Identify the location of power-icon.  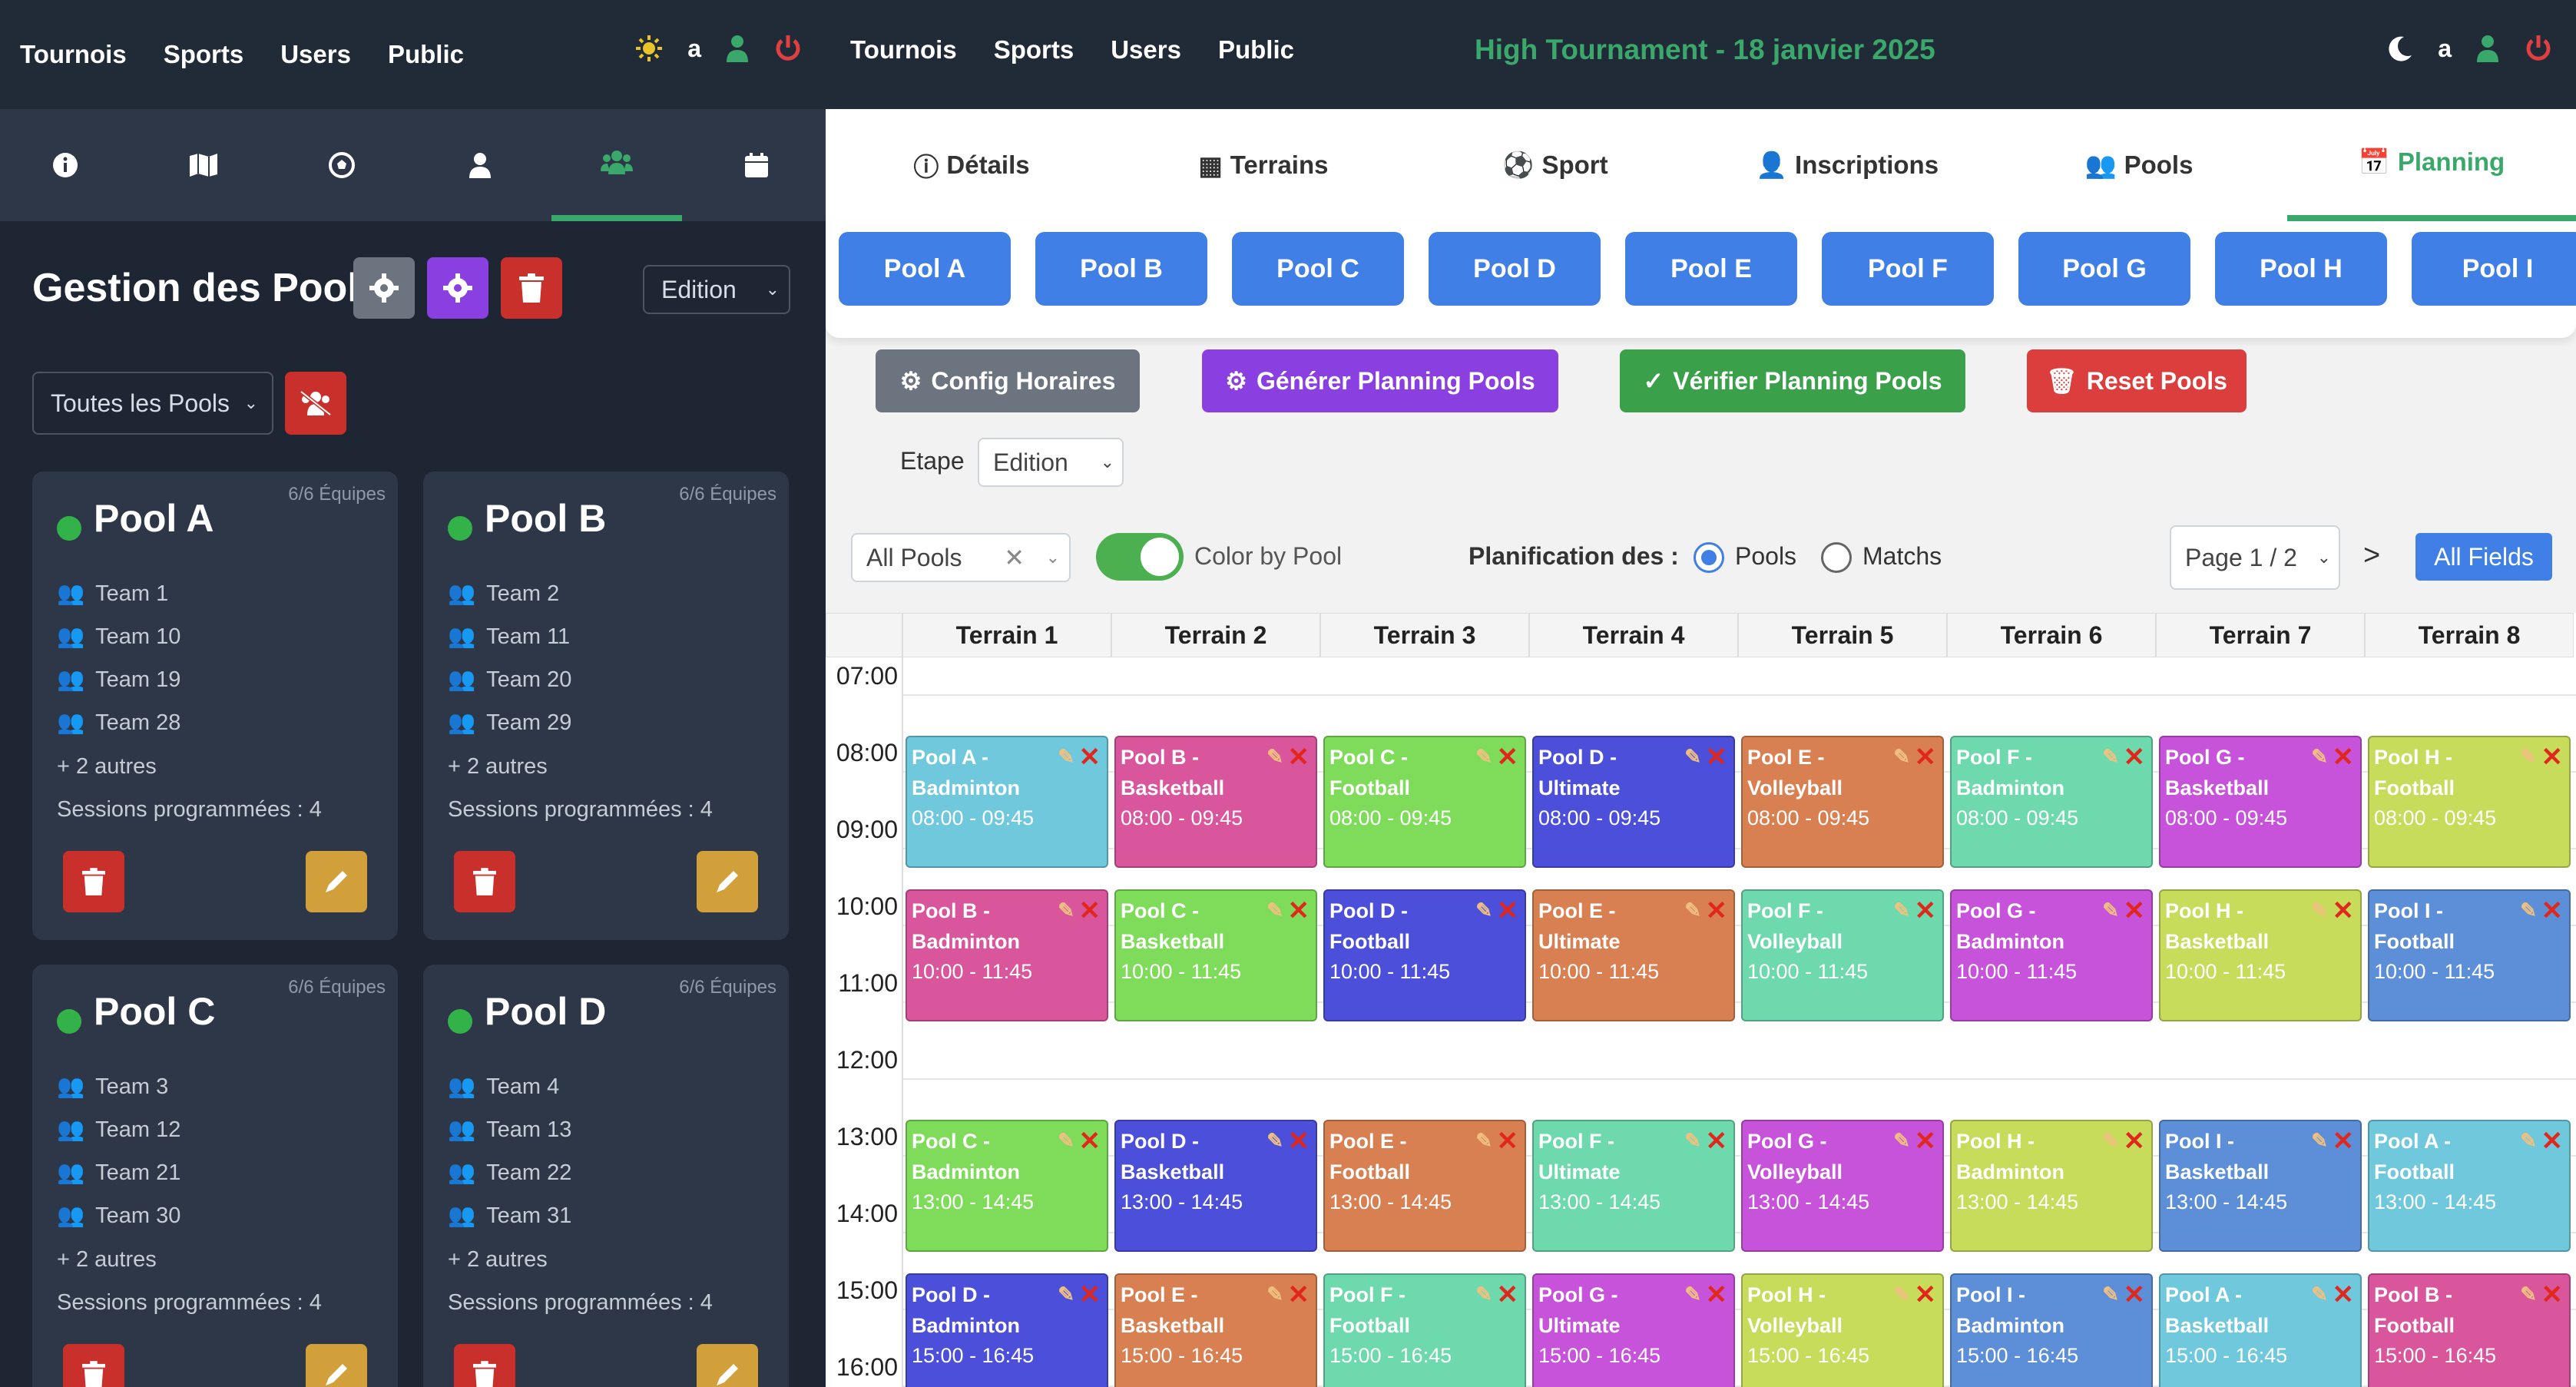
(2538, 48).